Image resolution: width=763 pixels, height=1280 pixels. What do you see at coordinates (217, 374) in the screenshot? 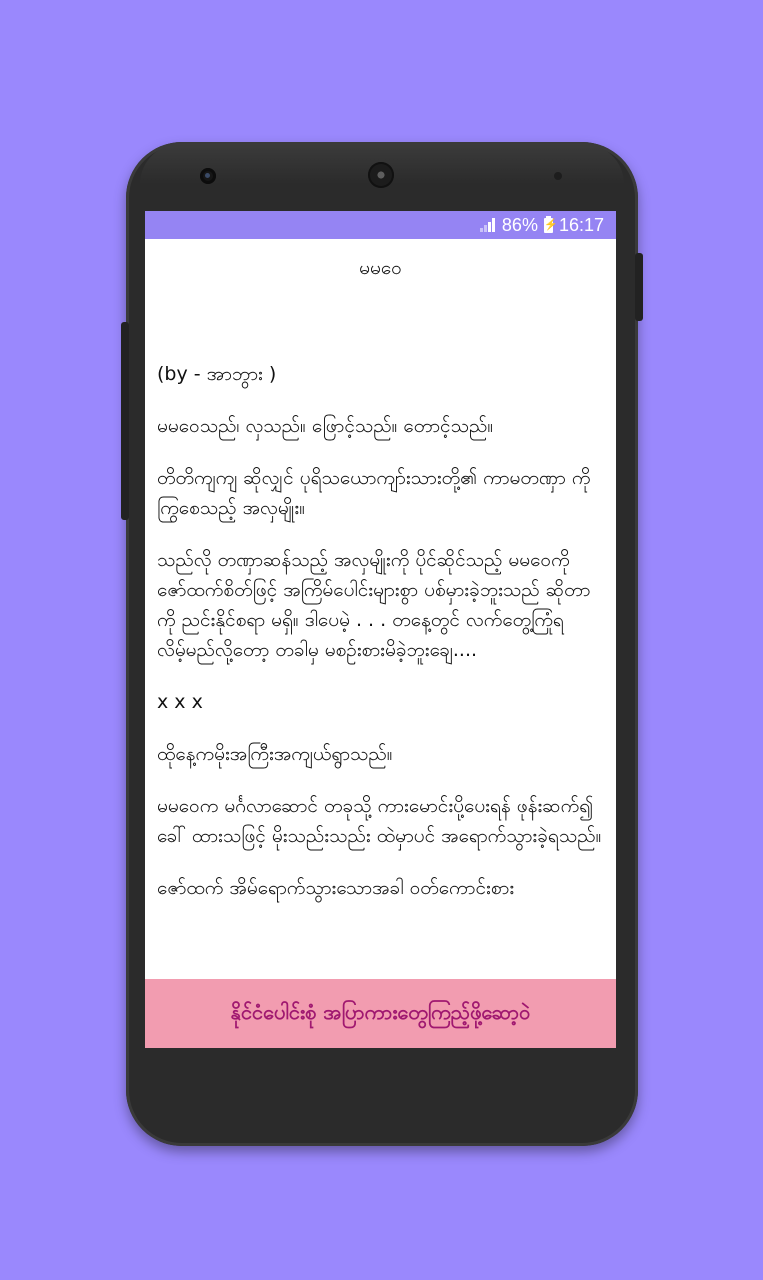
I see `article-paragraph: (by - အာဘွား )` at bounding box center [217, 374].